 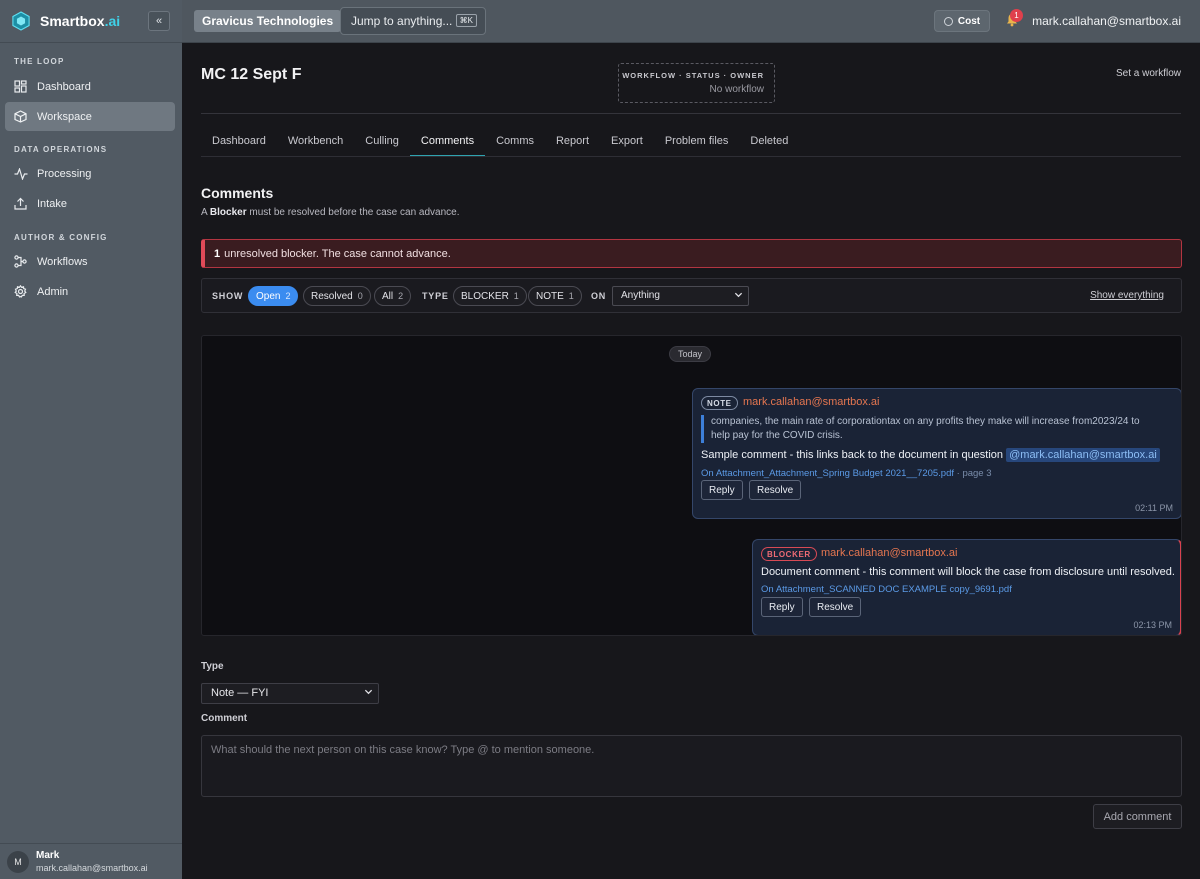 What do you see at coordinates (696, 83) in the screenshot?
I see `workflow-status-box: WORKFLOW · STATUS · OWNER No workflow` at bounding box center [696, 83].